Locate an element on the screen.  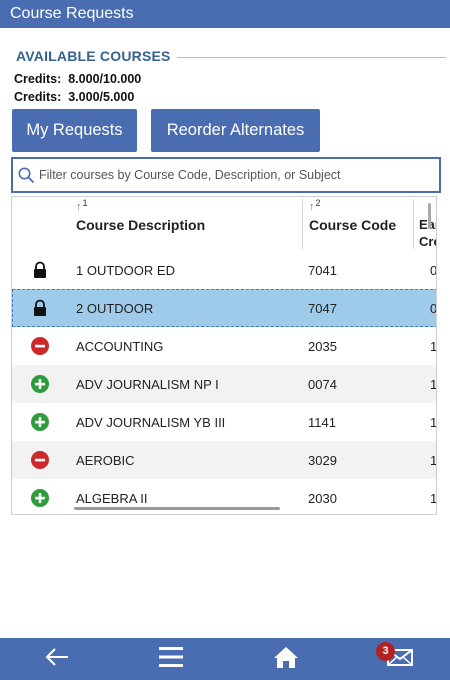
course-description: ADV JOURNALISM NP I is located at coordinates (147, 384).